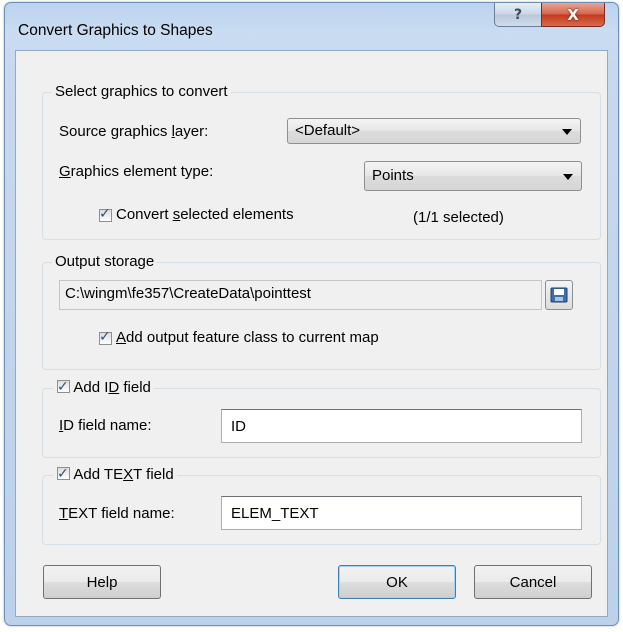  I want to click on convert-selected-checkbox: ✓, so click(105, 214).